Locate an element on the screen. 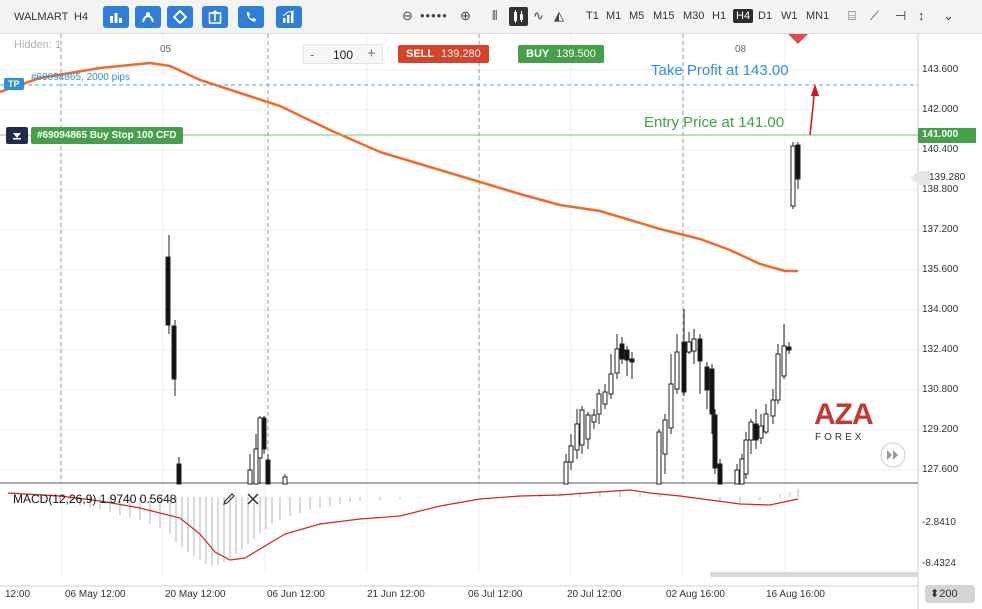 Image resolution: width=982 pixels, height=609 pixels. tf-M30: M30 is located at coordinates (693, 16).